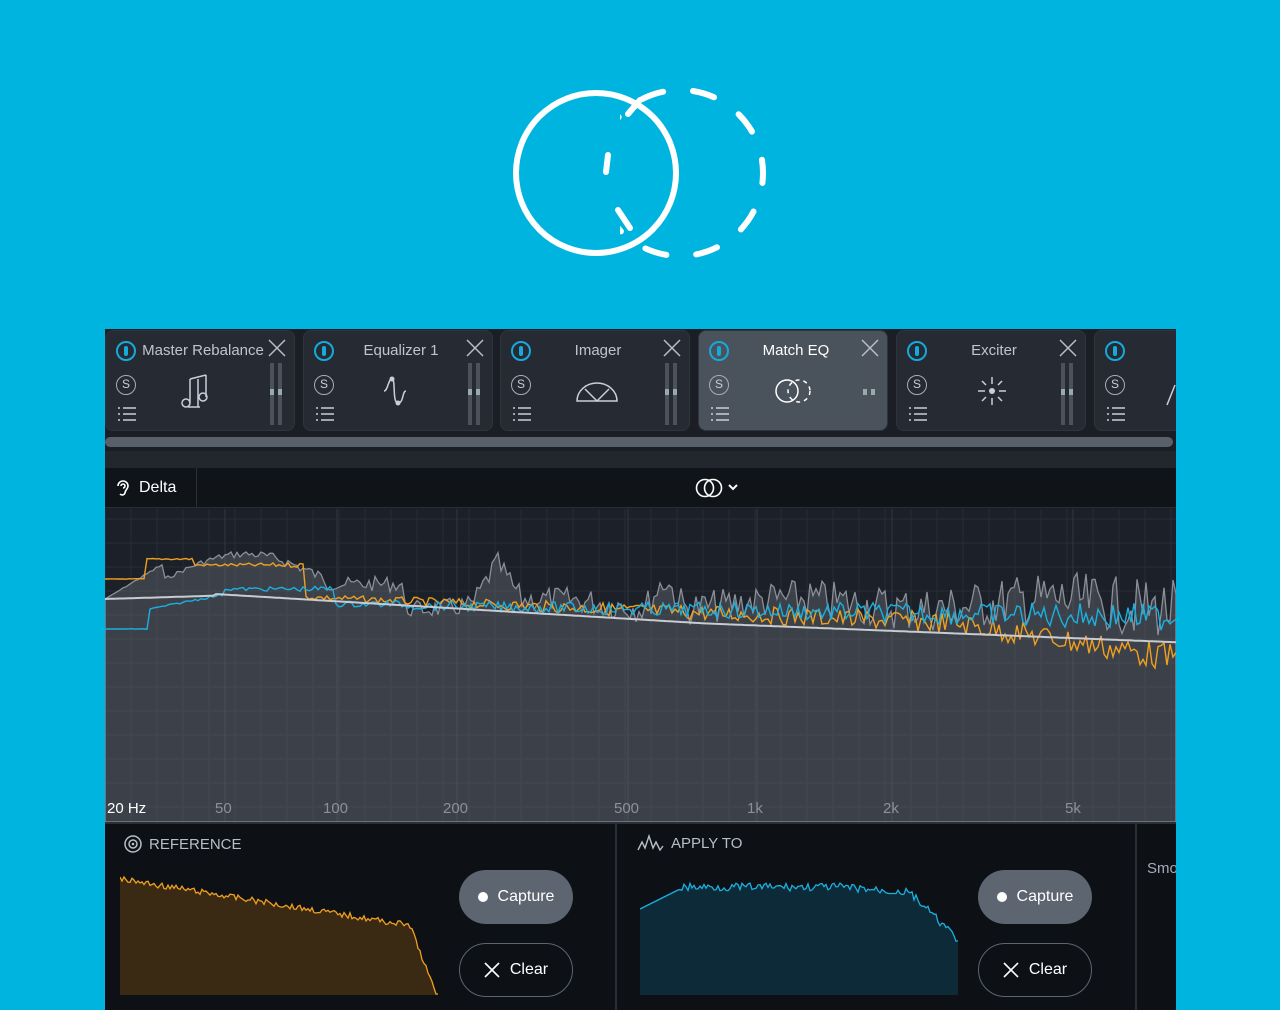 The width and height of the screenshot is (1280, 1010). What do you see at coordinates (195, 844) in the screenshot?
I see `reference-title: REFERENCE` at bounding box center [195, 844].